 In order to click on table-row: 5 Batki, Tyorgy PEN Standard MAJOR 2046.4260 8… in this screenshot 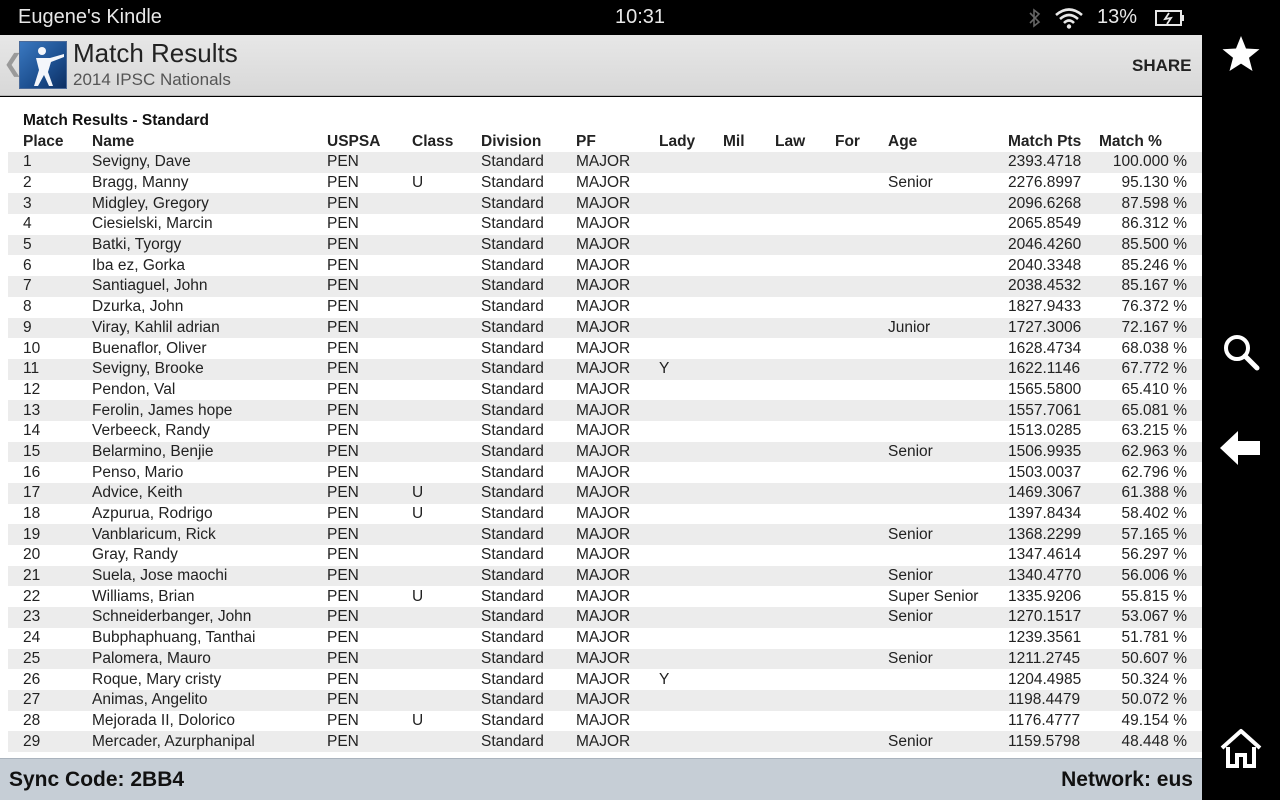, I will do `click(605, 245)`.